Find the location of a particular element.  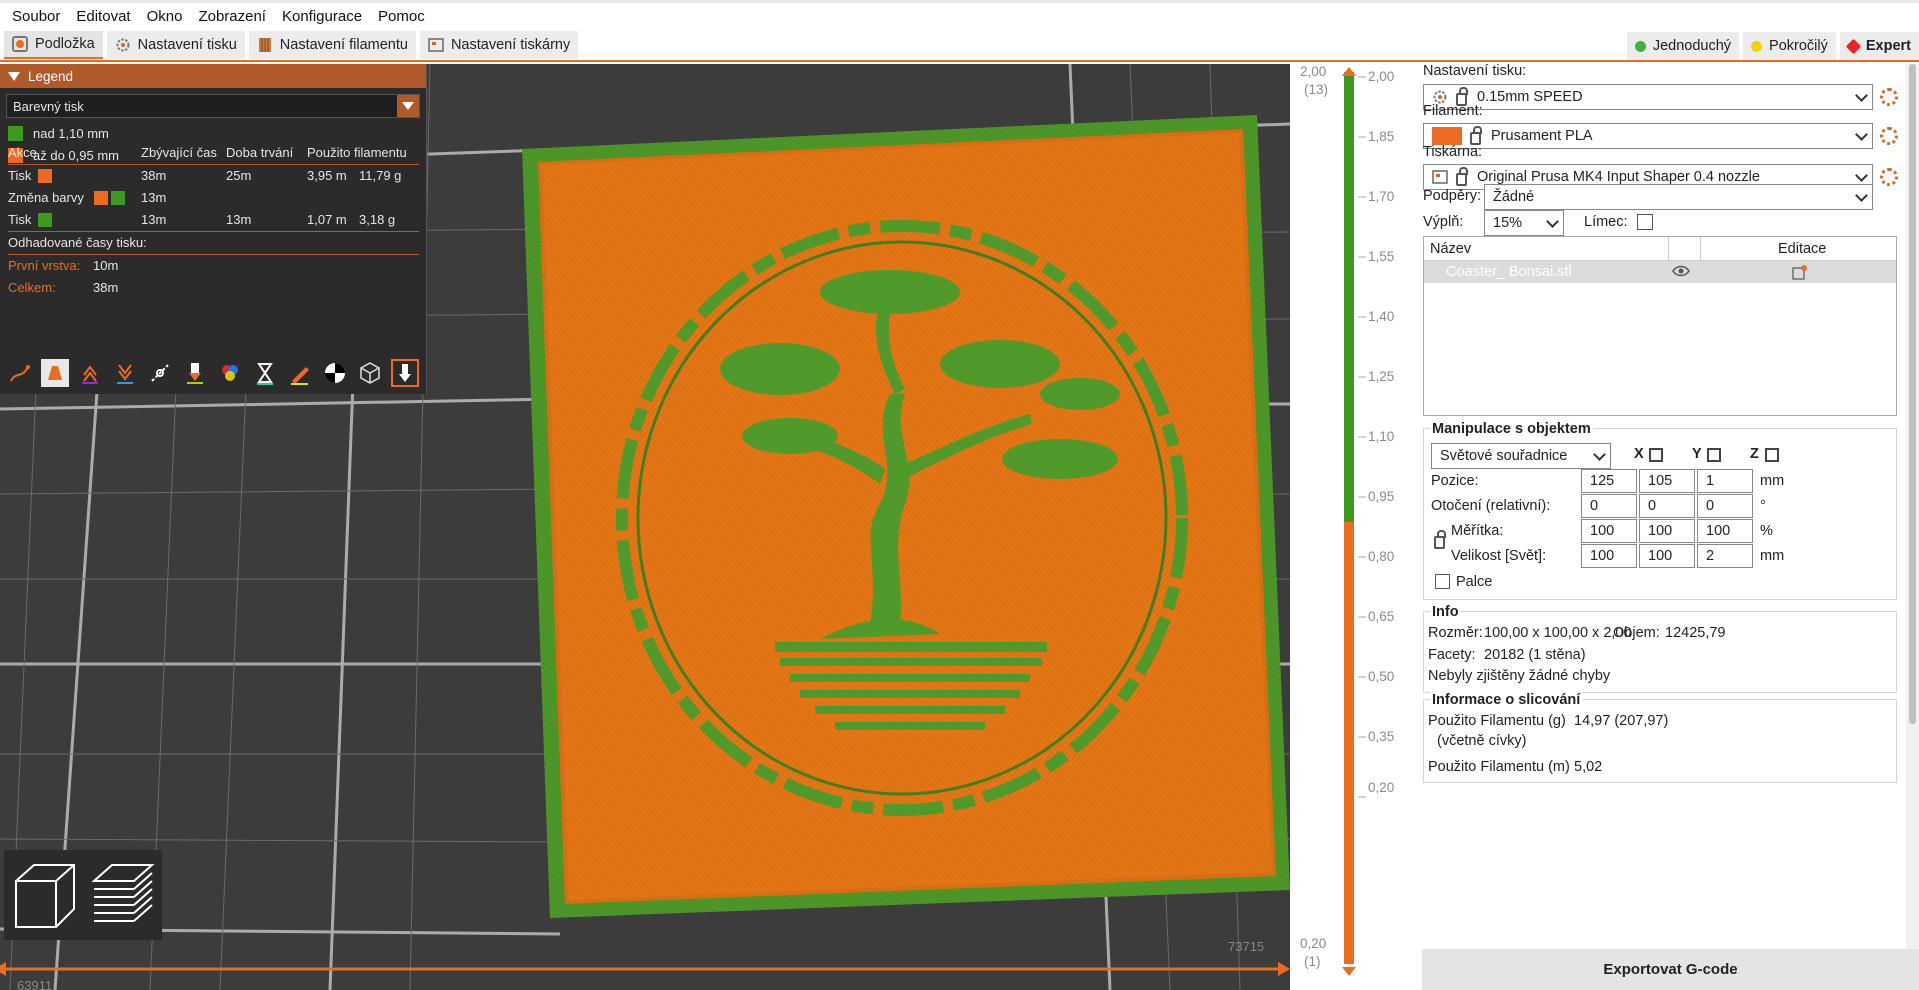

yellow-dot-icon is located at coordinates (1757, 46).